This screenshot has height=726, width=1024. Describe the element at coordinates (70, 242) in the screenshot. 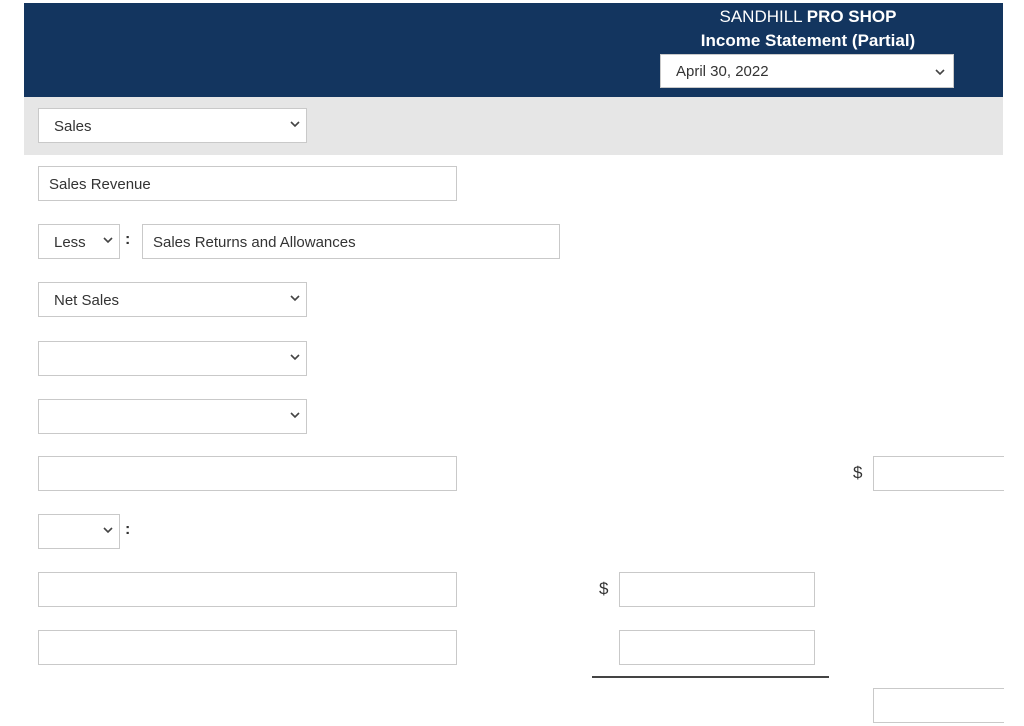

I see `less-select-value: Less` at that location.